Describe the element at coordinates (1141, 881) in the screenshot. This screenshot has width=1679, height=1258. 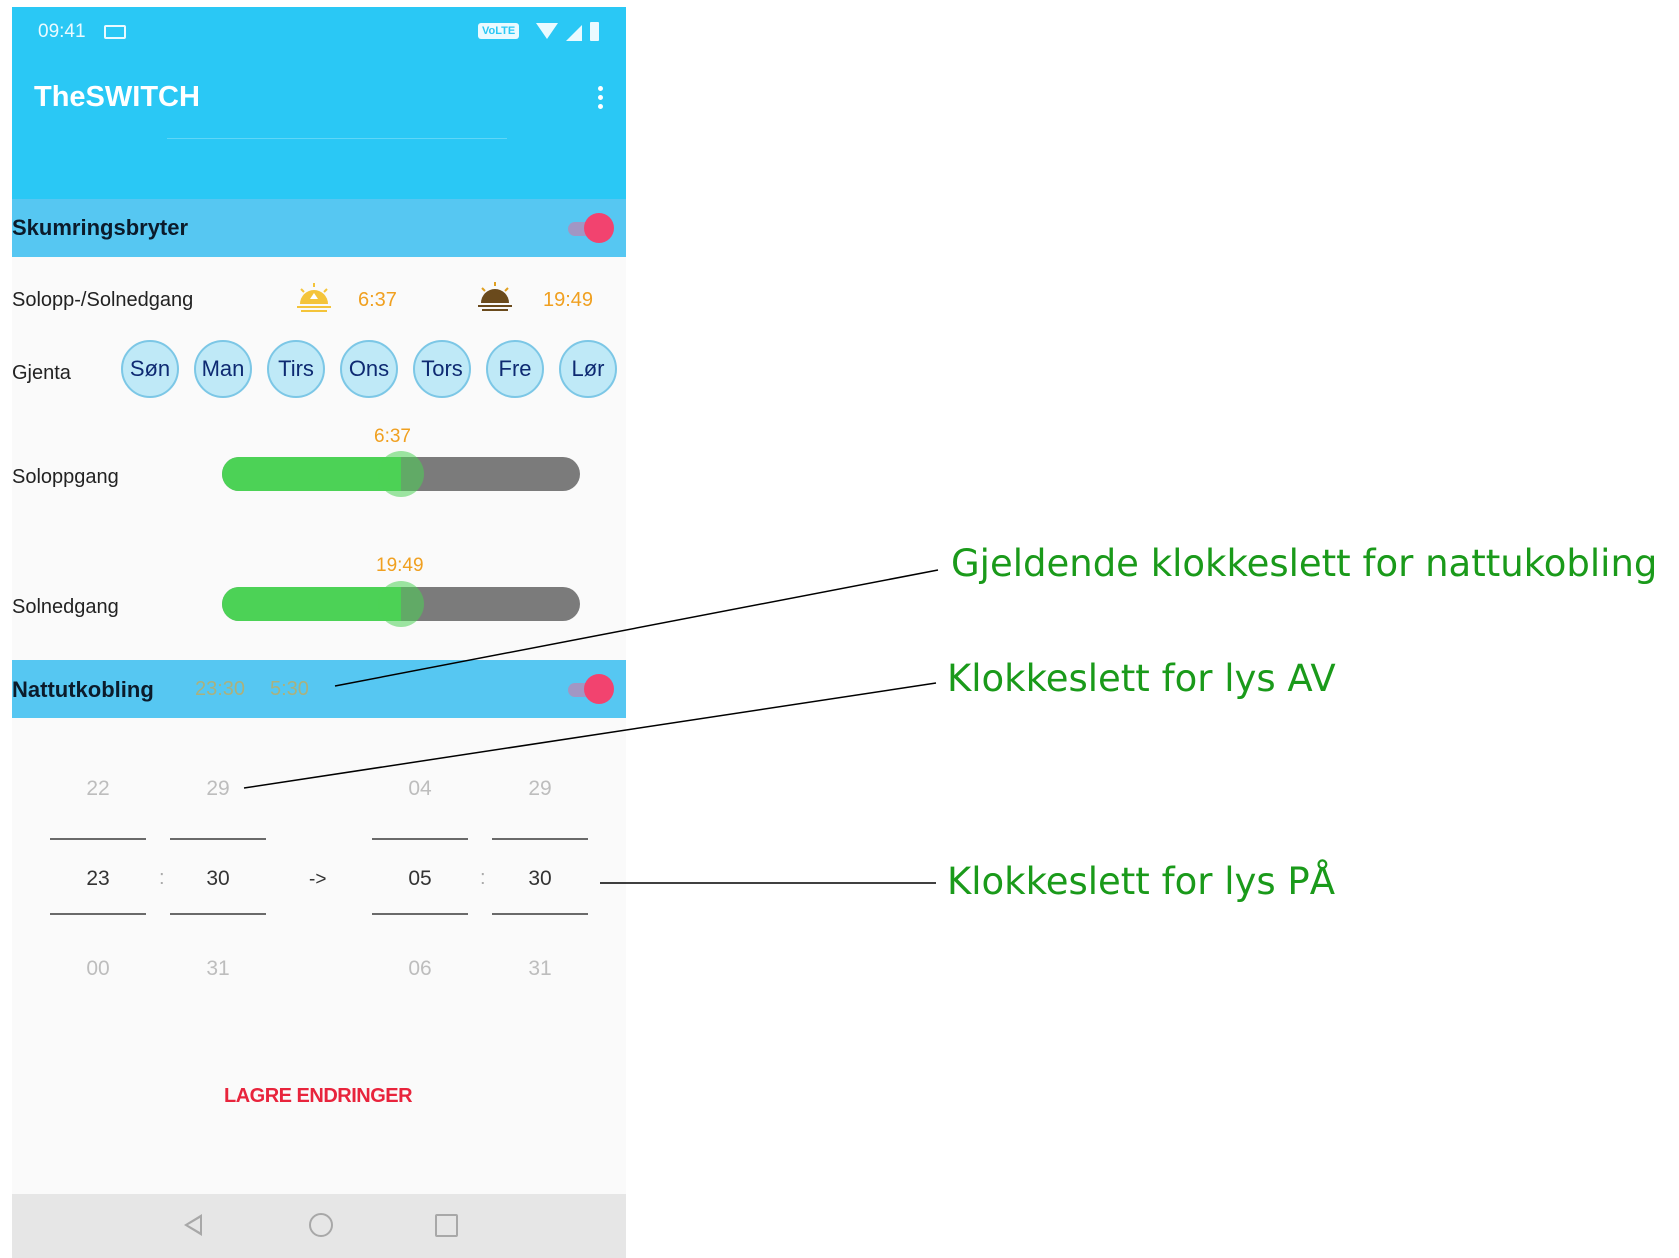
I see `annotation-lights-on: Klokkeslett for lys PÅ` at that location.